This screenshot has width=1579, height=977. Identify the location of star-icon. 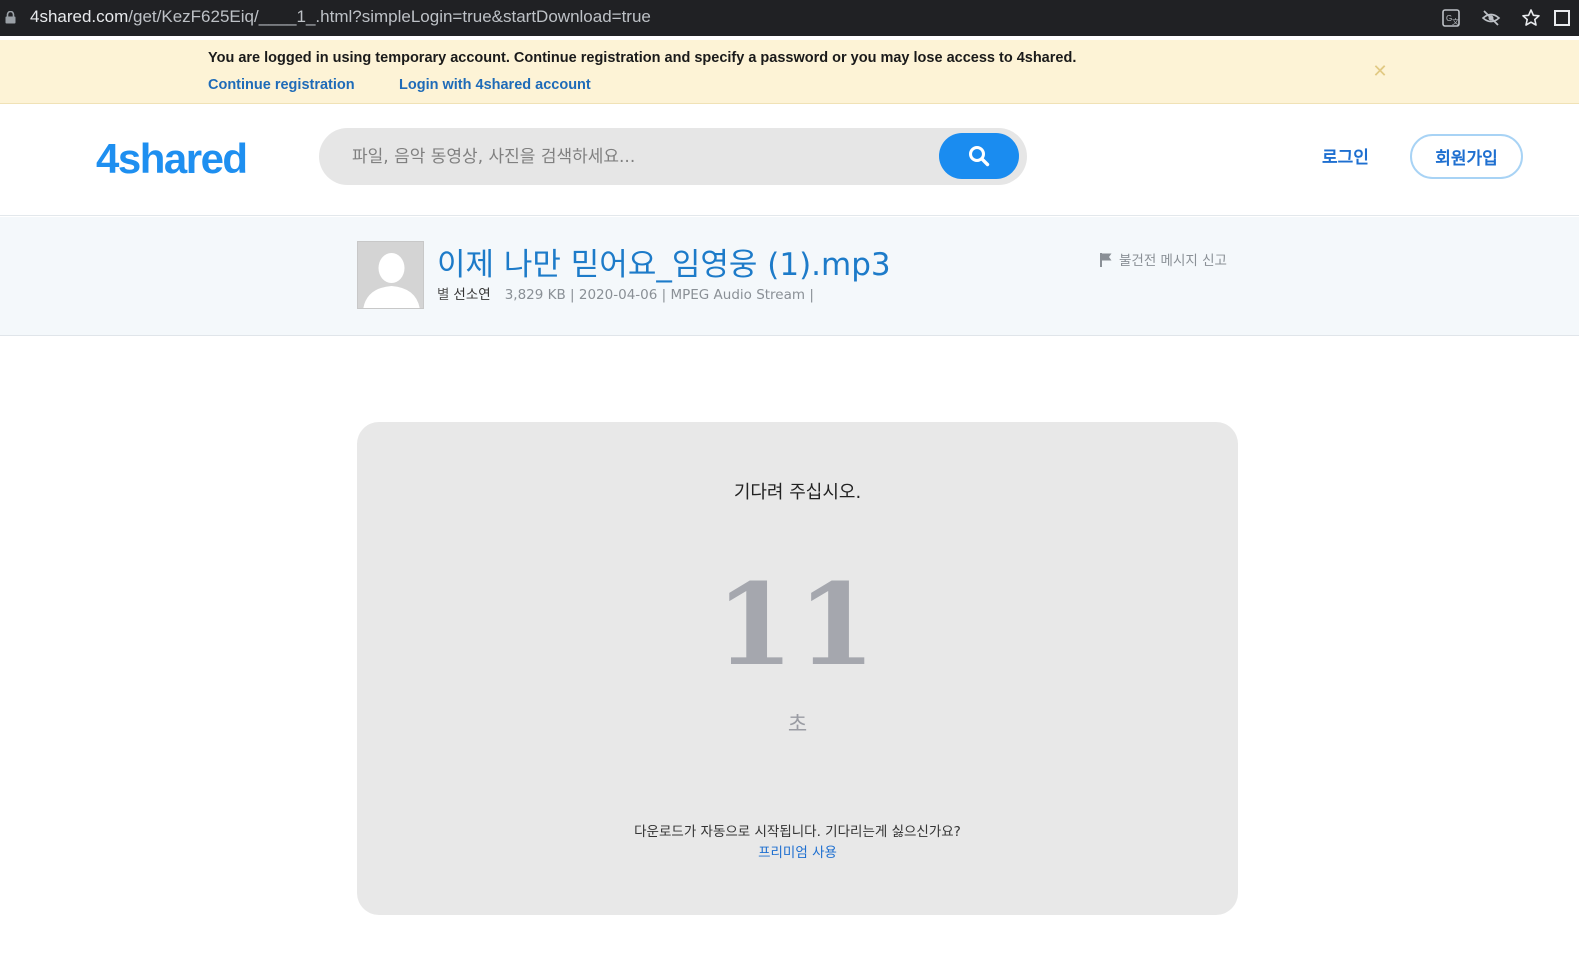
(1531, 18).